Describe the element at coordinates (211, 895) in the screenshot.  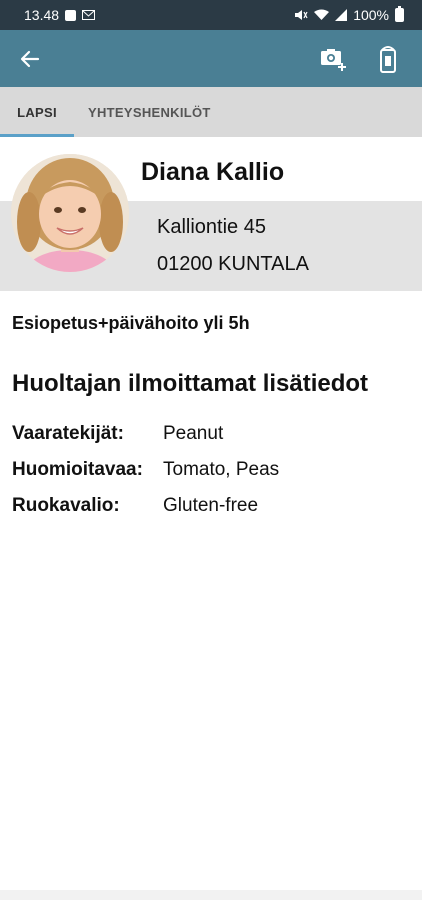
I see `bottom-edge` at that location.